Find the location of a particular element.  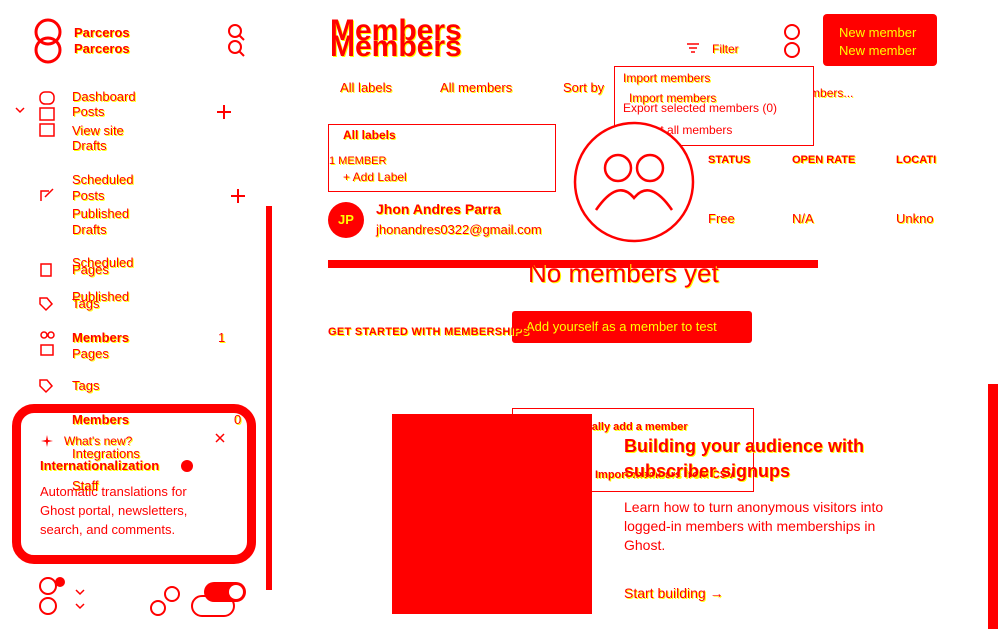

export-selected-item: Export selected members (0) is located at coordinates (700, 108).